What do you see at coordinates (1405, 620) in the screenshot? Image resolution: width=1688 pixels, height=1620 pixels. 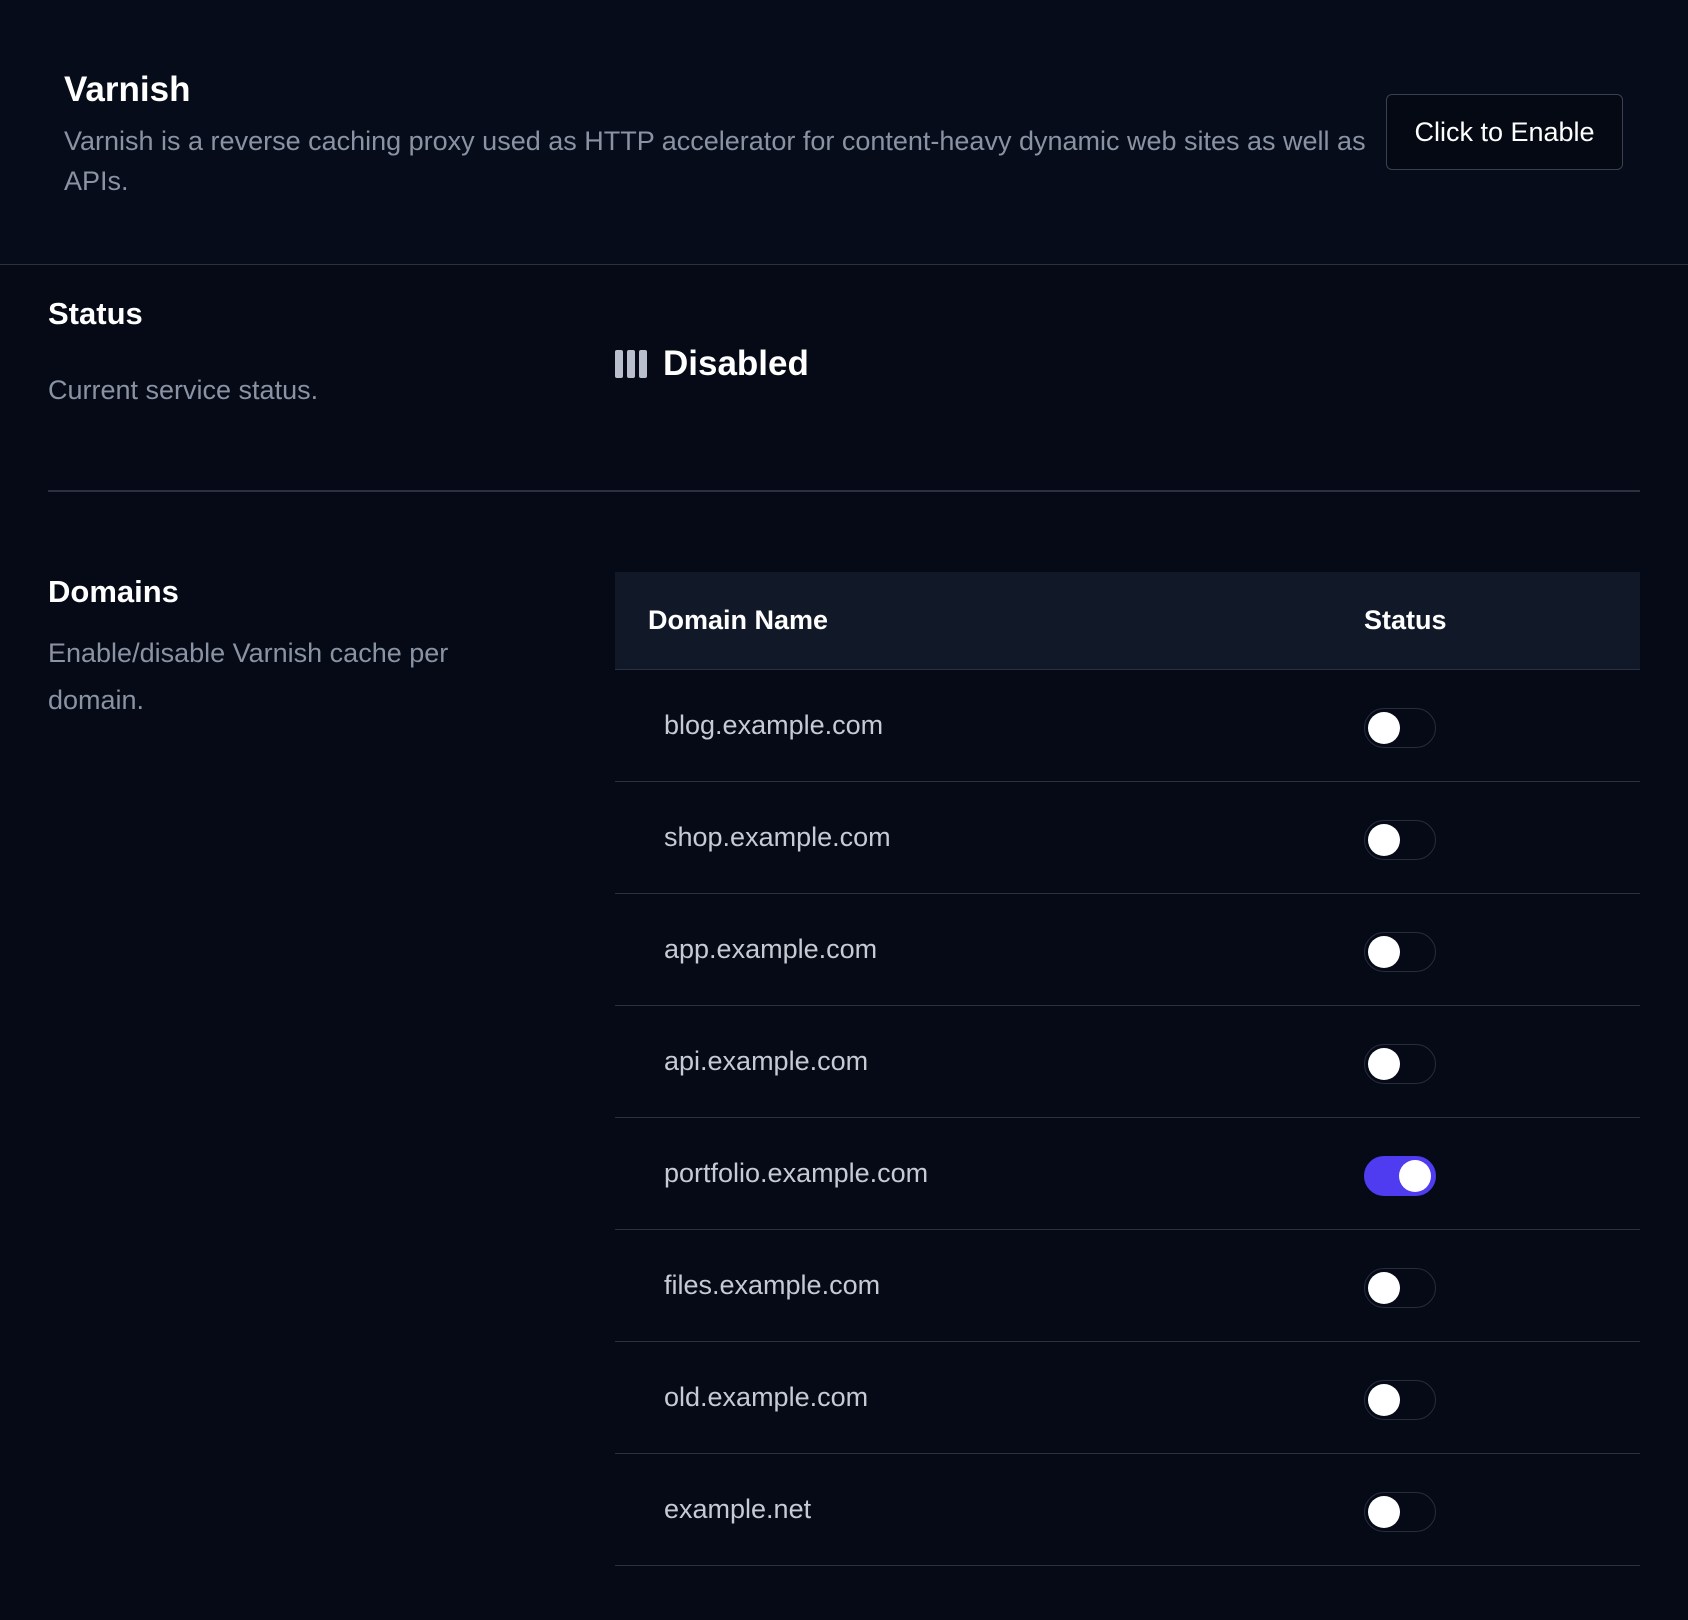 I see `column-header-status: Status` at bounding box center [1405, 620].